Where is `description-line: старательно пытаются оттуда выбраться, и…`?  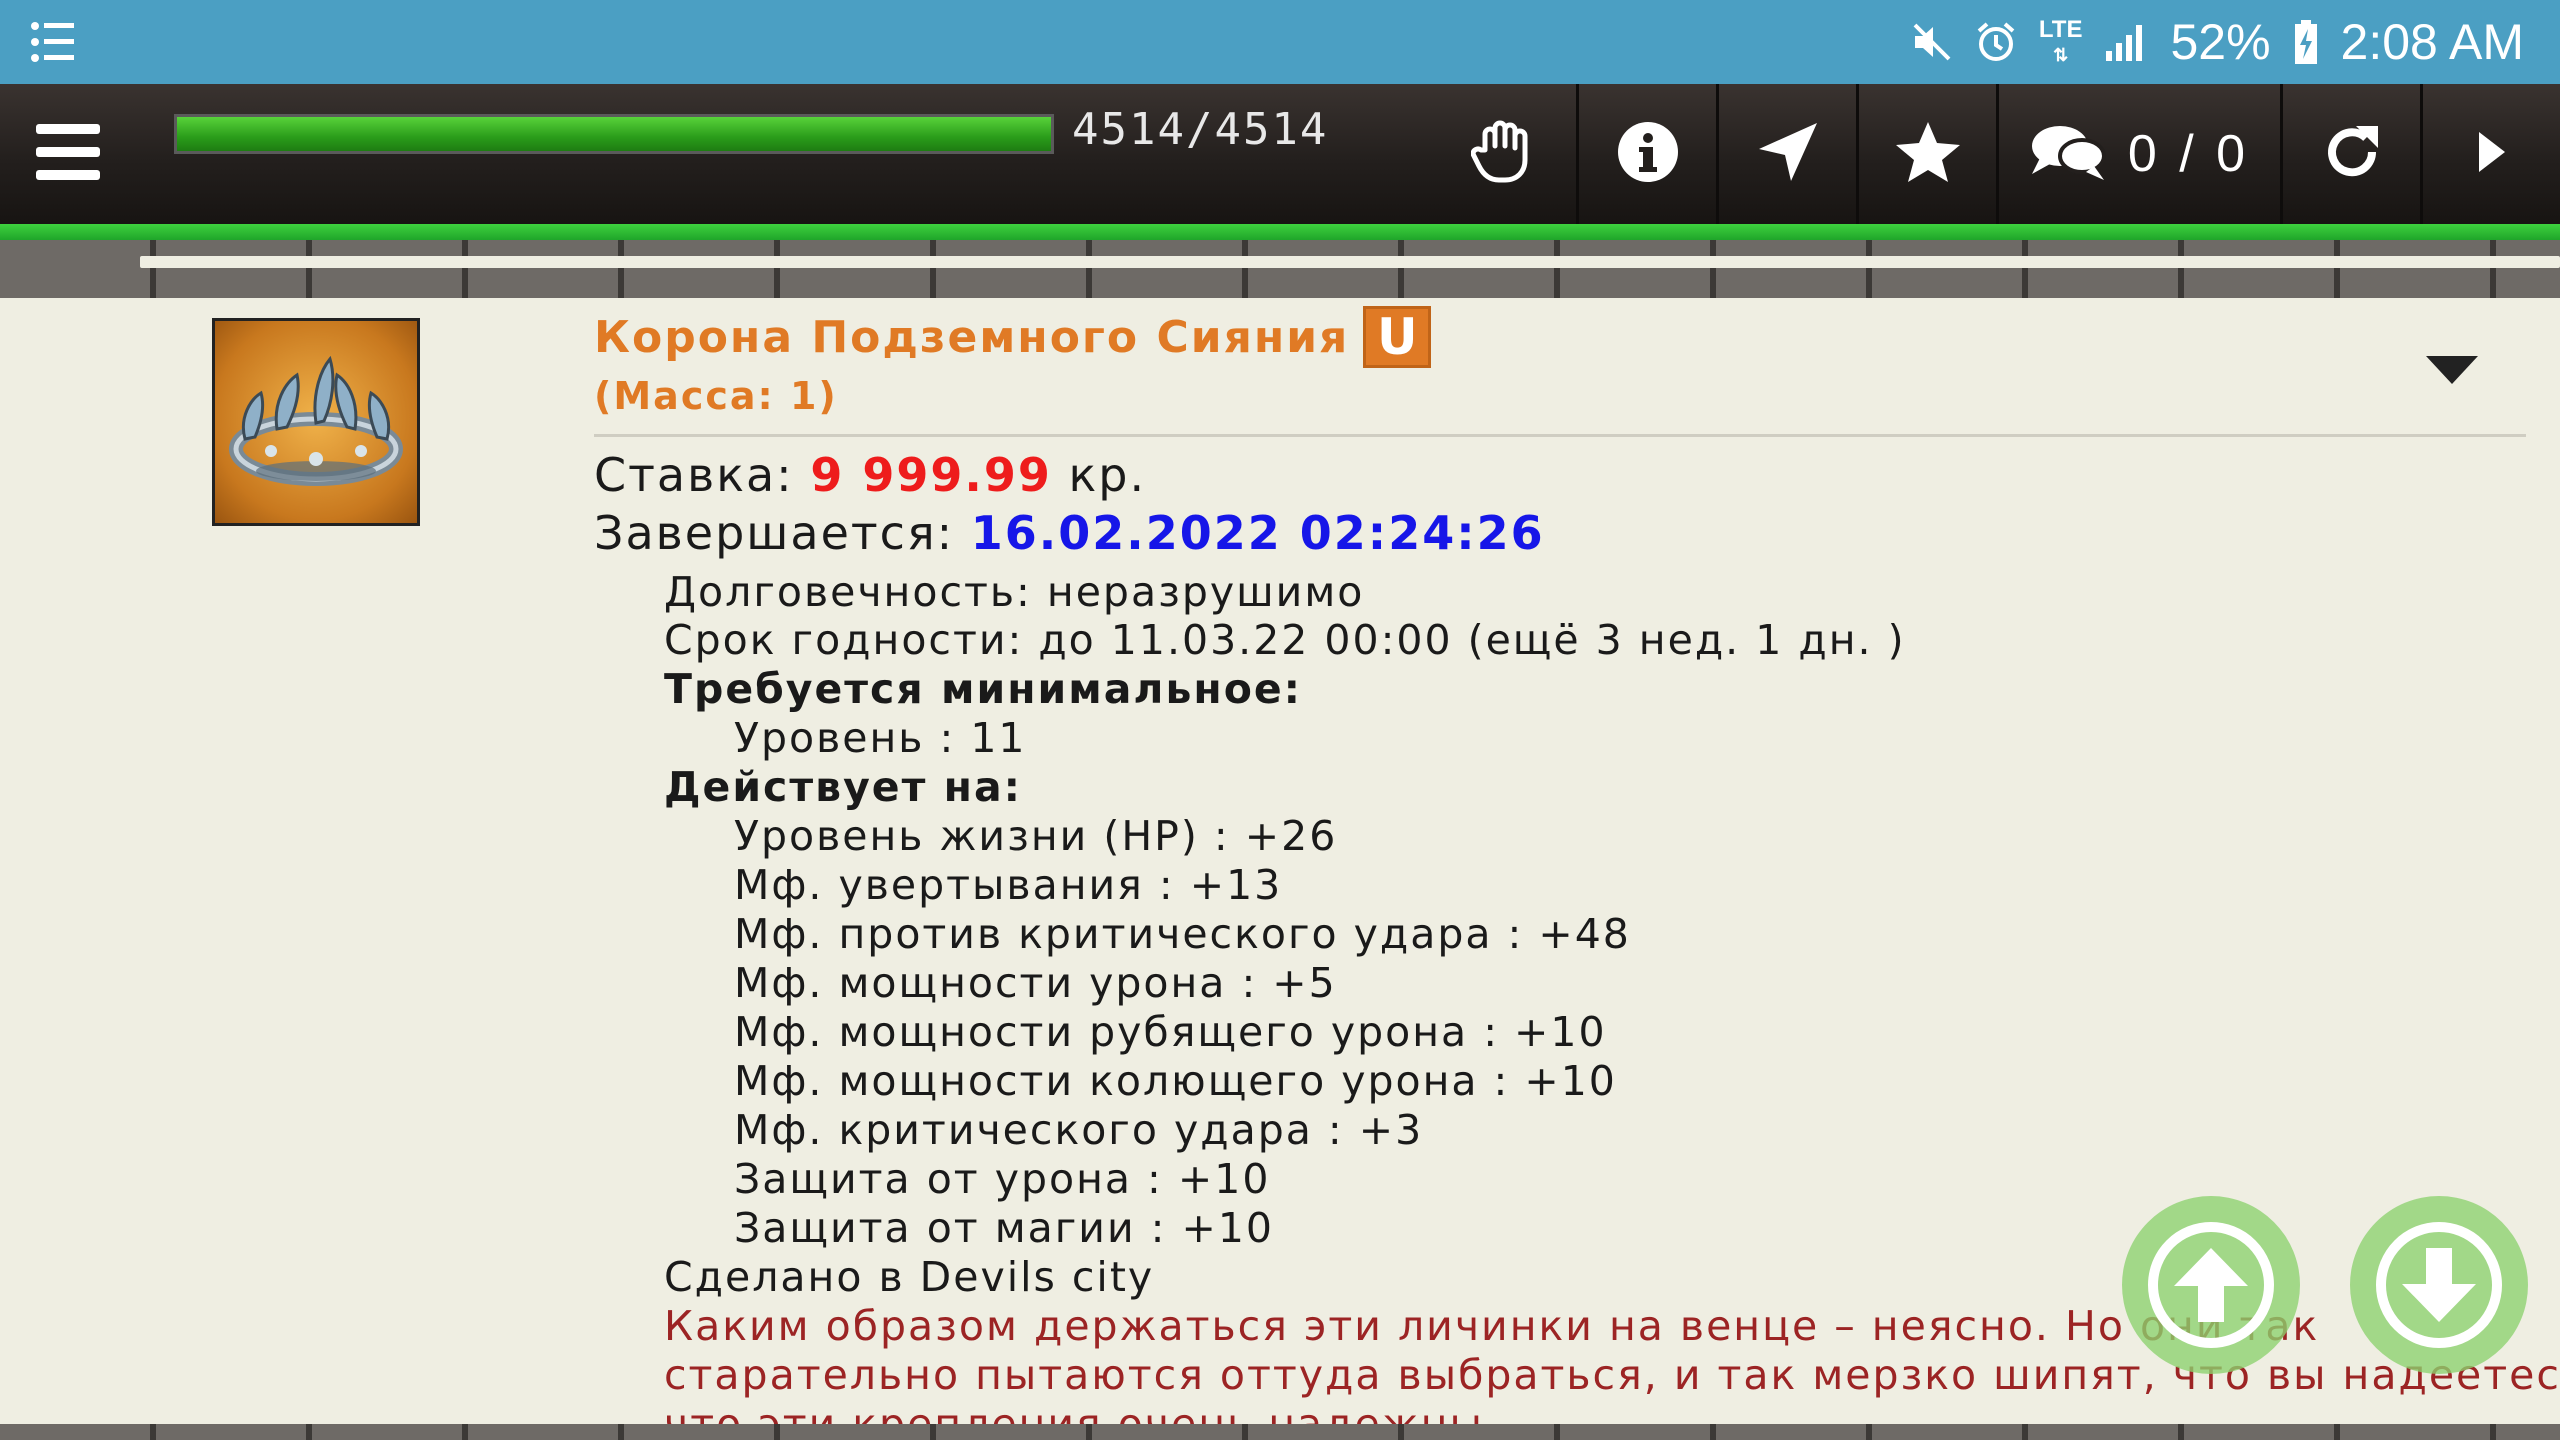
description-line: старательно пытаются оттуда выбраться, и… is located at coordinates (1612, 1375).